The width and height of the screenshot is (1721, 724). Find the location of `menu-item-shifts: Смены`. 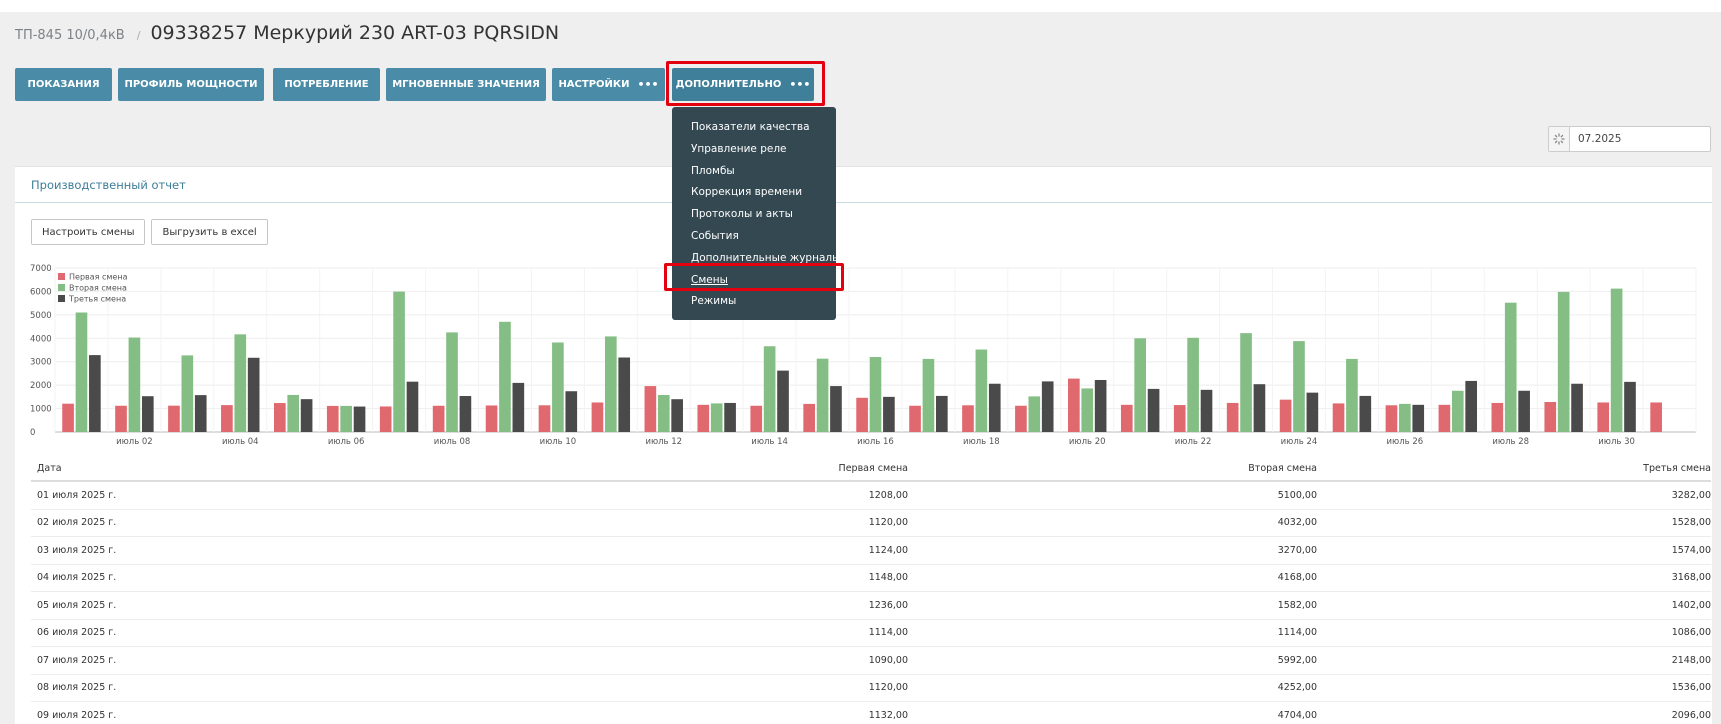

menu-item-shifts: Смены is located at coordinates (754, 281).